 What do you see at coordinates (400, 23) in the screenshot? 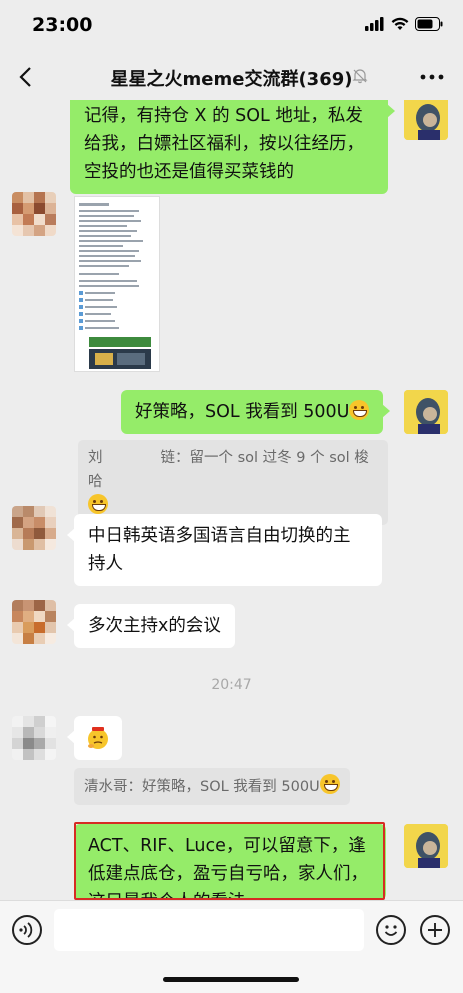
I see `wifi-icon` at bounding box center [400, 23].